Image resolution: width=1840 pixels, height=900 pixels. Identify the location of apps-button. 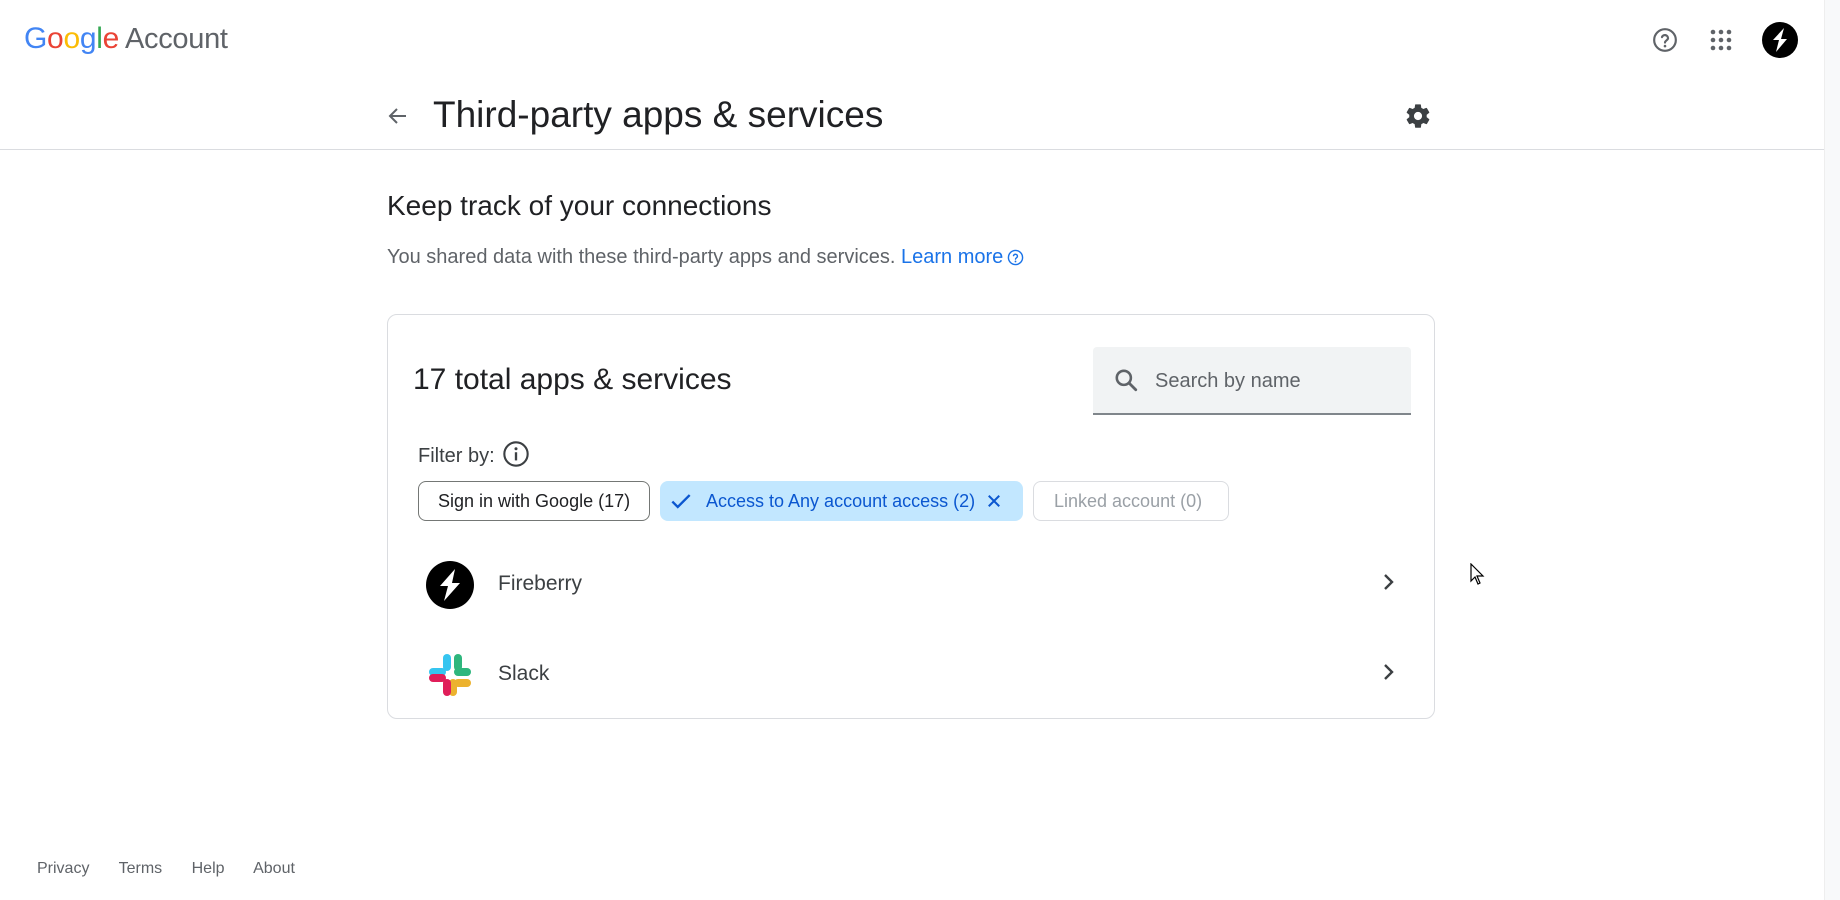
(1721, 40).